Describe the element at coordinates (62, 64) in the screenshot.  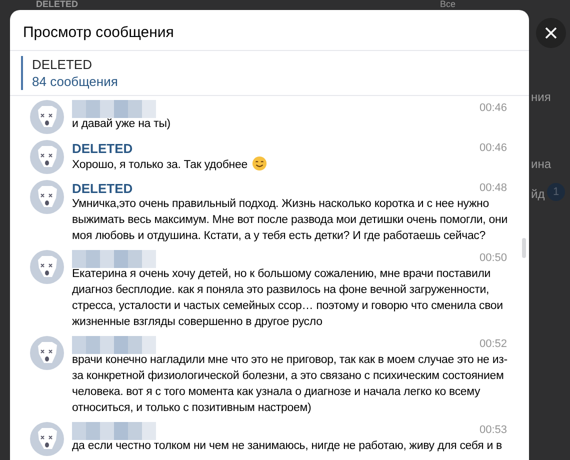
I see `chat-name: DELETED` at that location.